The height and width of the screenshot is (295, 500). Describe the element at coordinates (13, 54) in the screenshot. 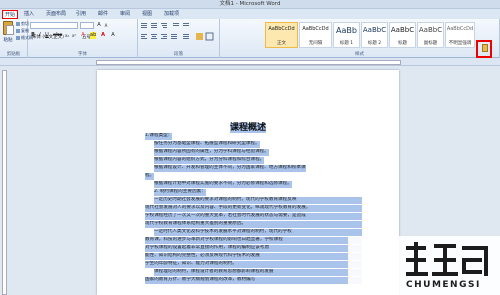

I see `clipboard-group-label: 剪贴板` at that location.